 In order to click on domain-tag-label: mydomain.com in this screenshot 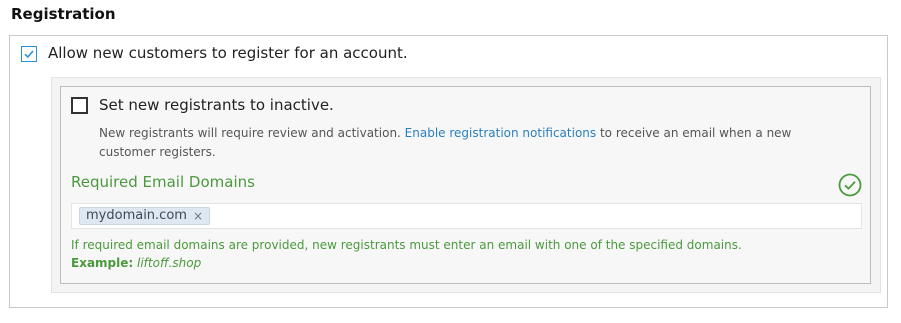, I will do `click(136, 215)`.